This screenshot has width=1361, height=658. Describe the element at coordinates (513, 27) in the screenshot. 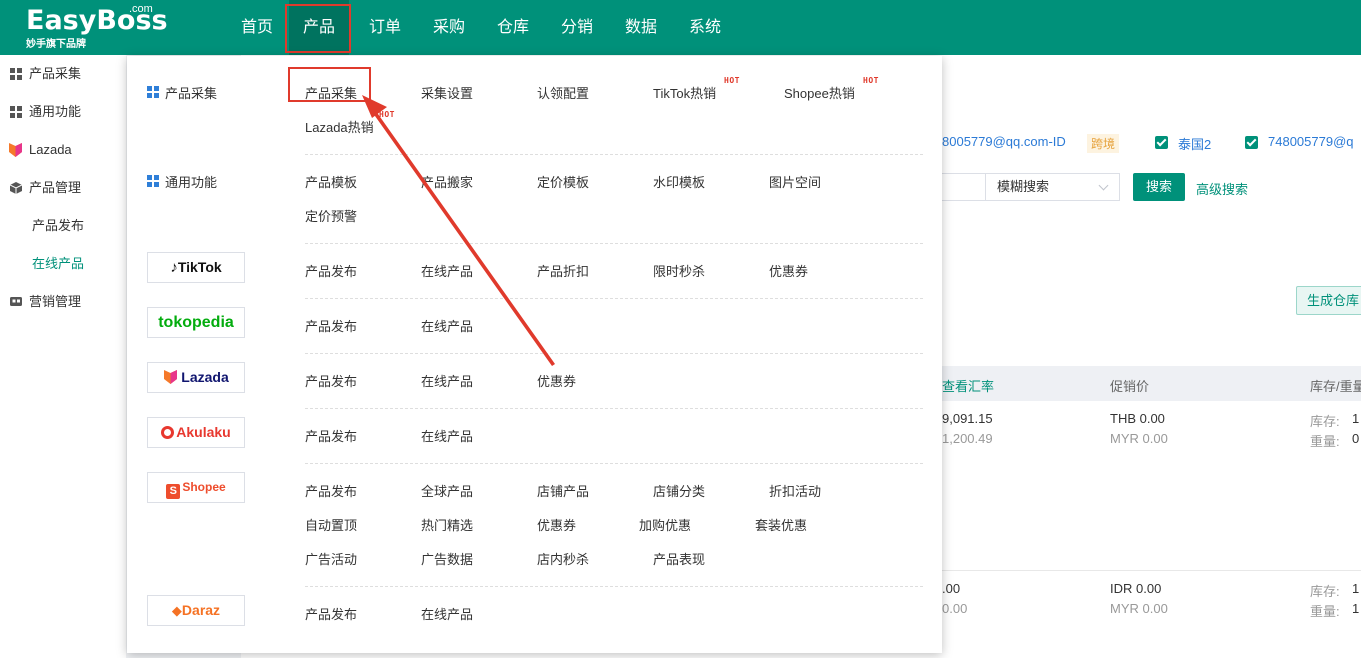

I see `nav-warehouse: 仓库` at that location.